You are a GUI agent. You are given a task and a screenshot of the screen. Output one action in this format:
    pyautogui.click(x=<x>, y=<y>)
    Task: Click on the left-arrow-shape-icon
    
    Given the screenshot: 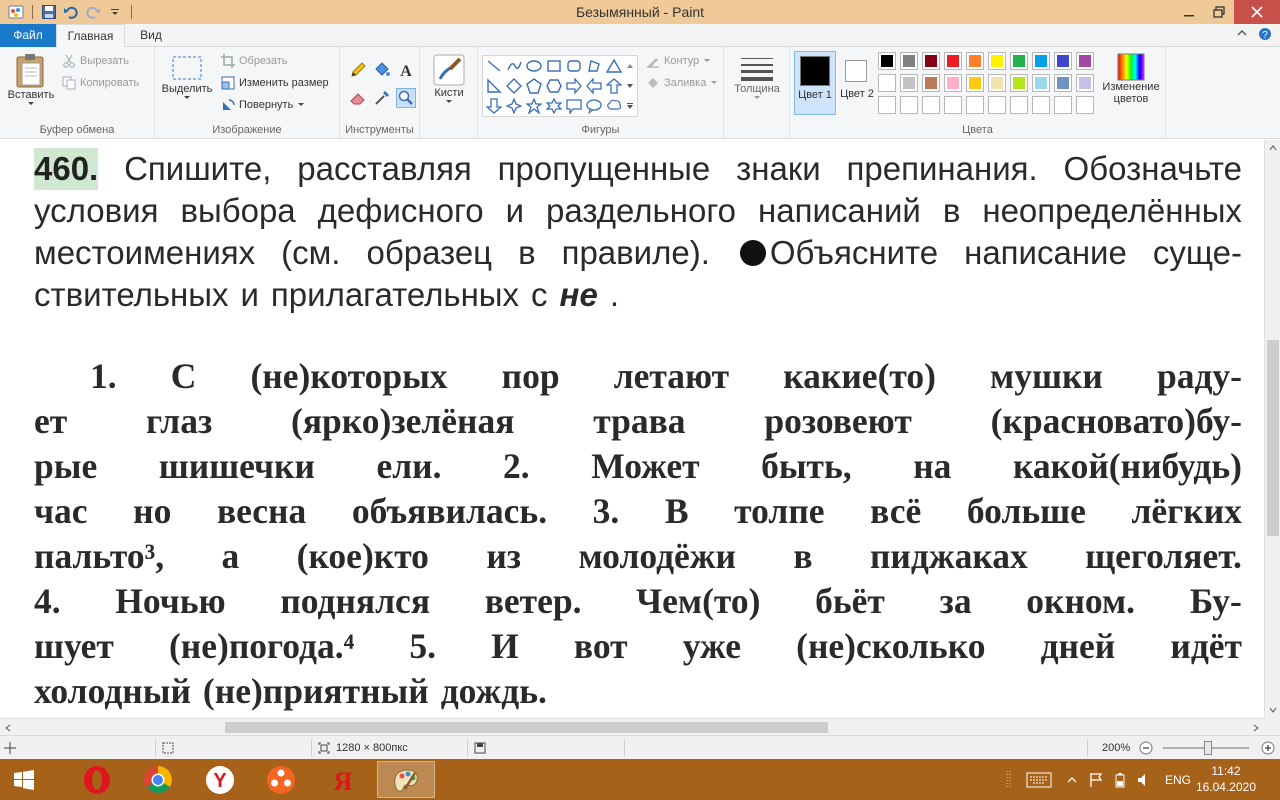 What is the action you would take?
    pyautogui.click(x=594, y=86)
    